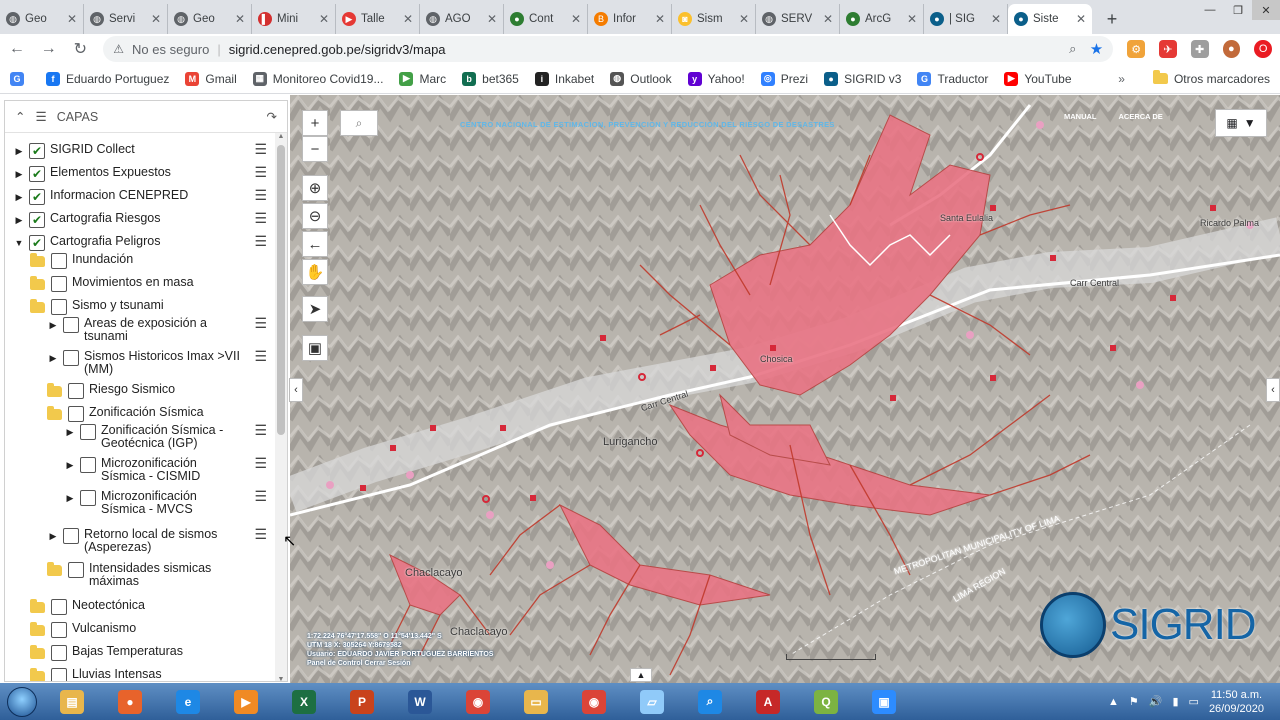  What do you see at coordinates (139, 261) in the screenshot?
I see `layer-row: Inundación` at bounding box center [139, 261].